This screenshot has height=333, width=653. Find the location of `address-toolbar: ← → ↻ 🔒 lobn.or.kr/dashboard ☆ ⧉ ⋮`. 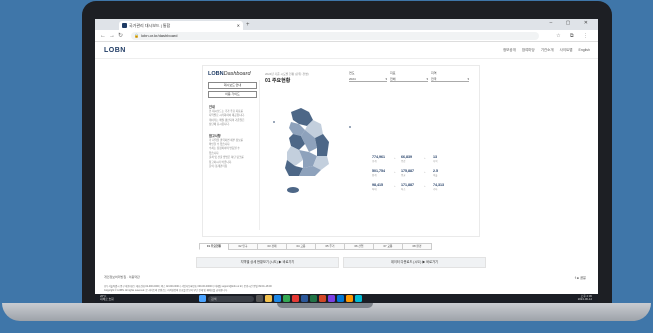

address-toolbar: ← → ↻ 🔒 lobn.or.kr/dashboard ☆ ⧉ ⋮ is located at coordinates (346, 36).